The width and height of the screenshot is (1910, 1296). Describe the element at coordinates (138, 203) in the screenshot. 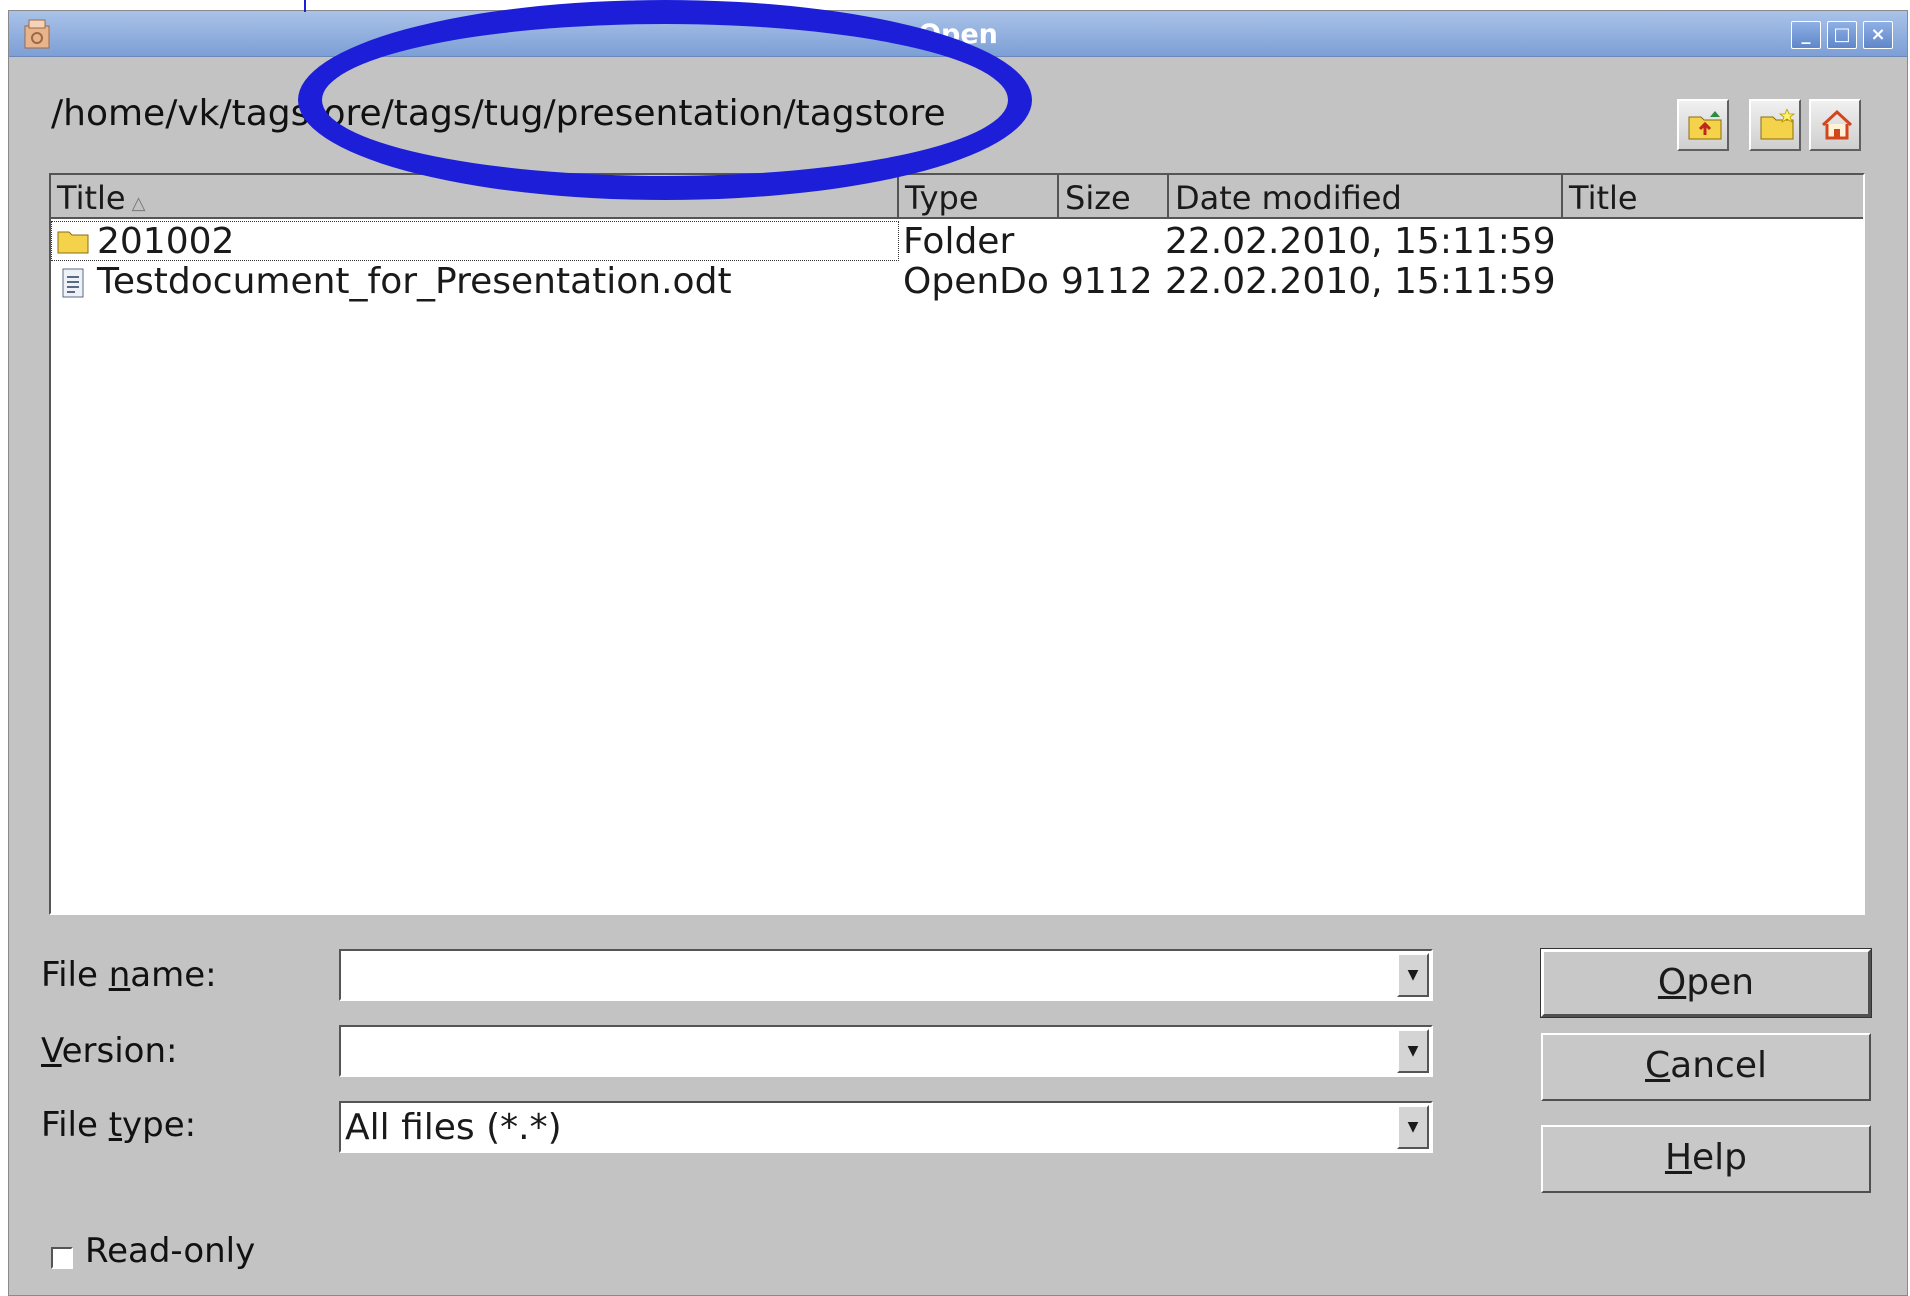

I see `sort-ascending-icon: △` at that location.